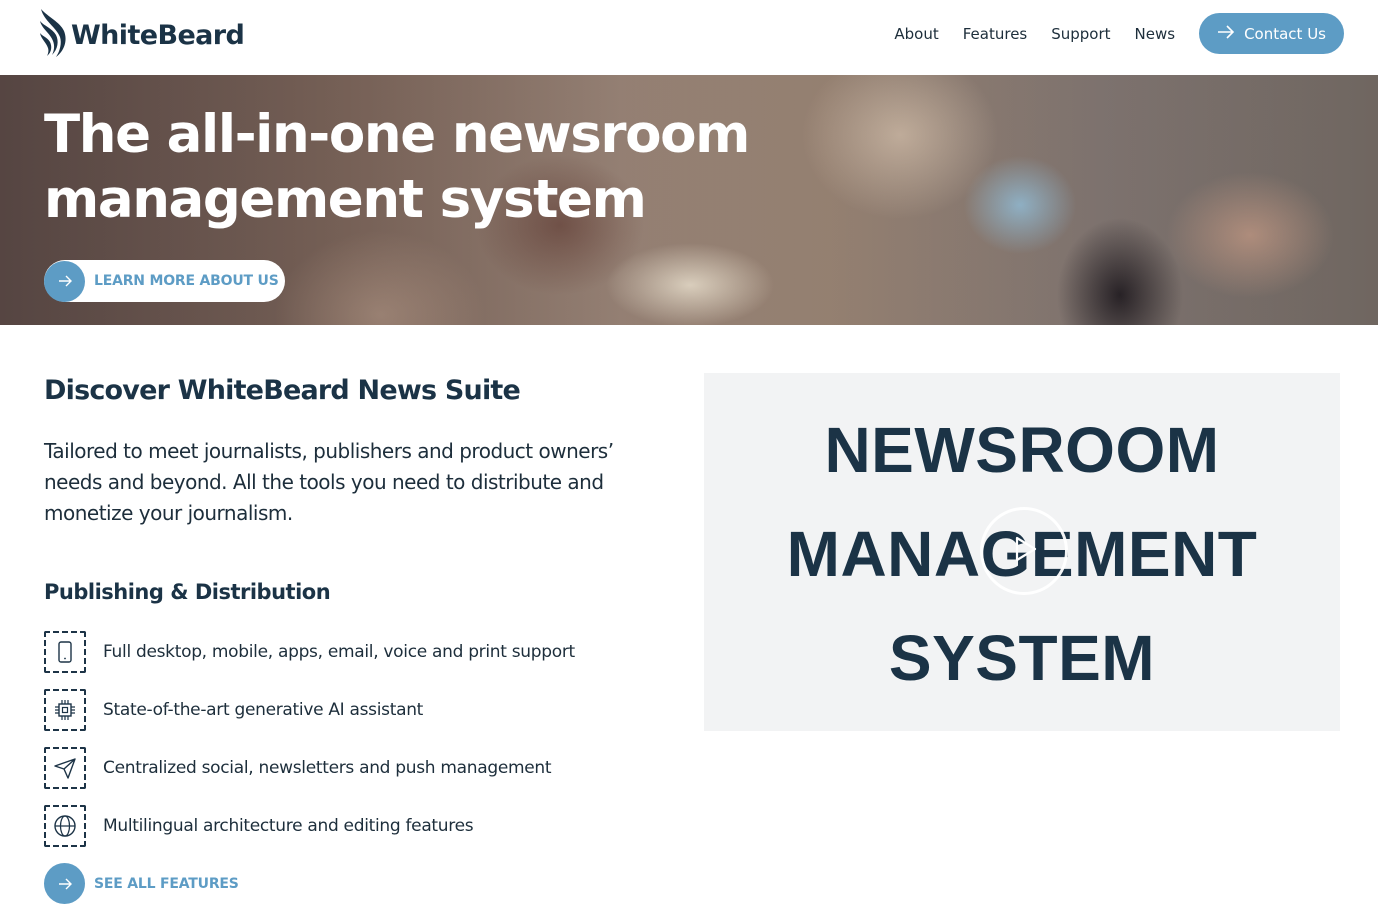 This screenshot has height=921, width=1378. What do you see at coordinates (53, 35) in the screenshot?
I see `whitebeard-wing-icon` at bounding box center [53, 35].